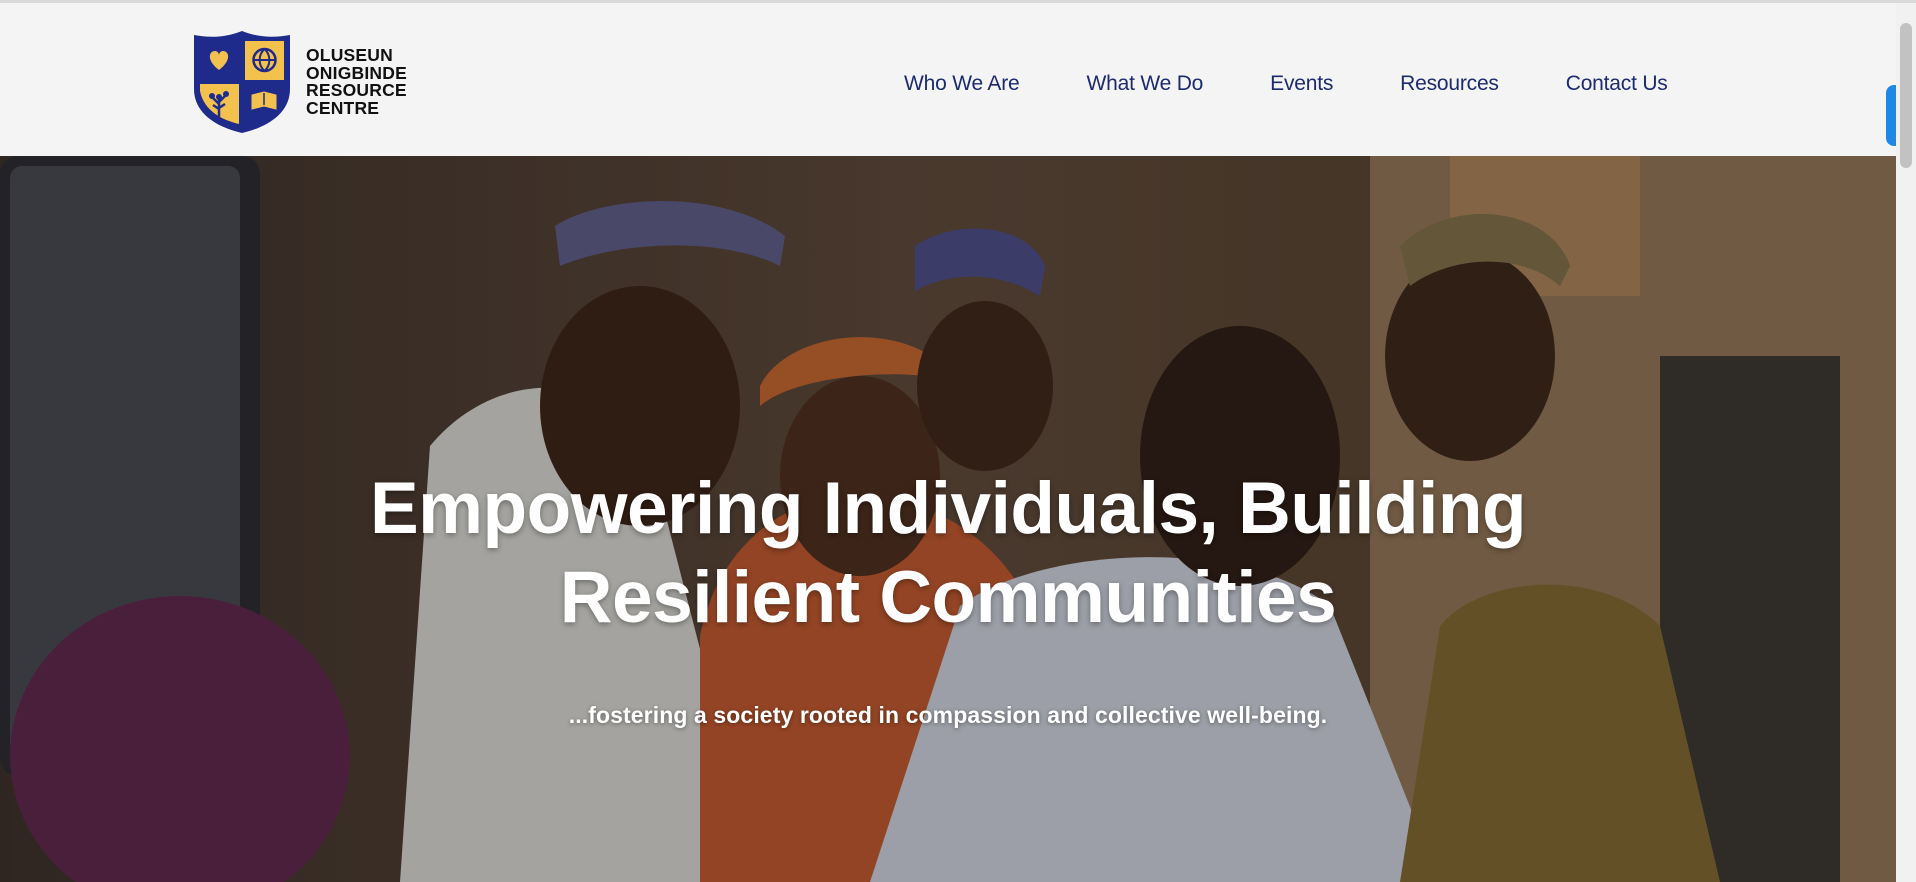 The width and height of the screenshot is (1916, 882). I want to click on site-logo: OLUSEUN ONIGBINDE RESOURCE CENTRE, so click(309, 82).